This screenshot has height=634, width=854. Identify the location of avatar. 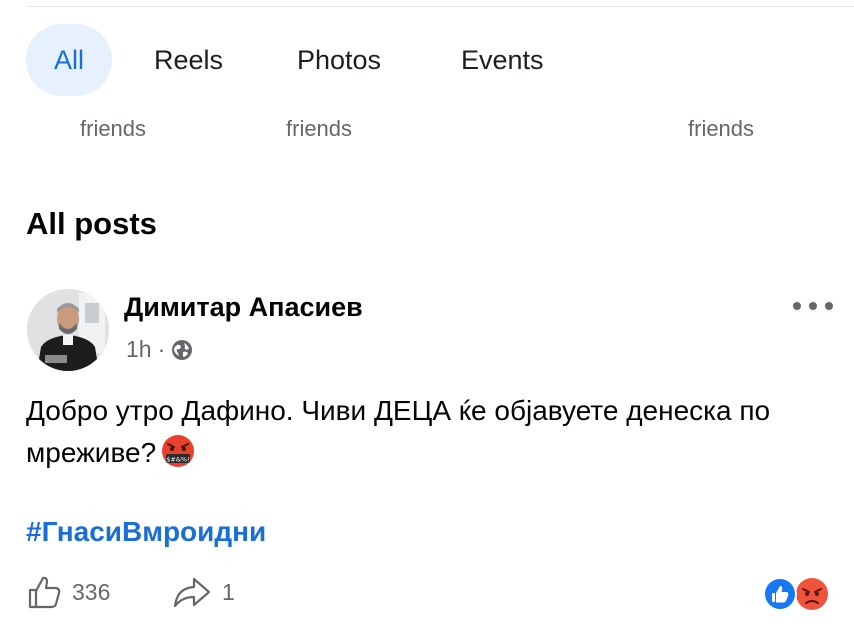
(68, 330).